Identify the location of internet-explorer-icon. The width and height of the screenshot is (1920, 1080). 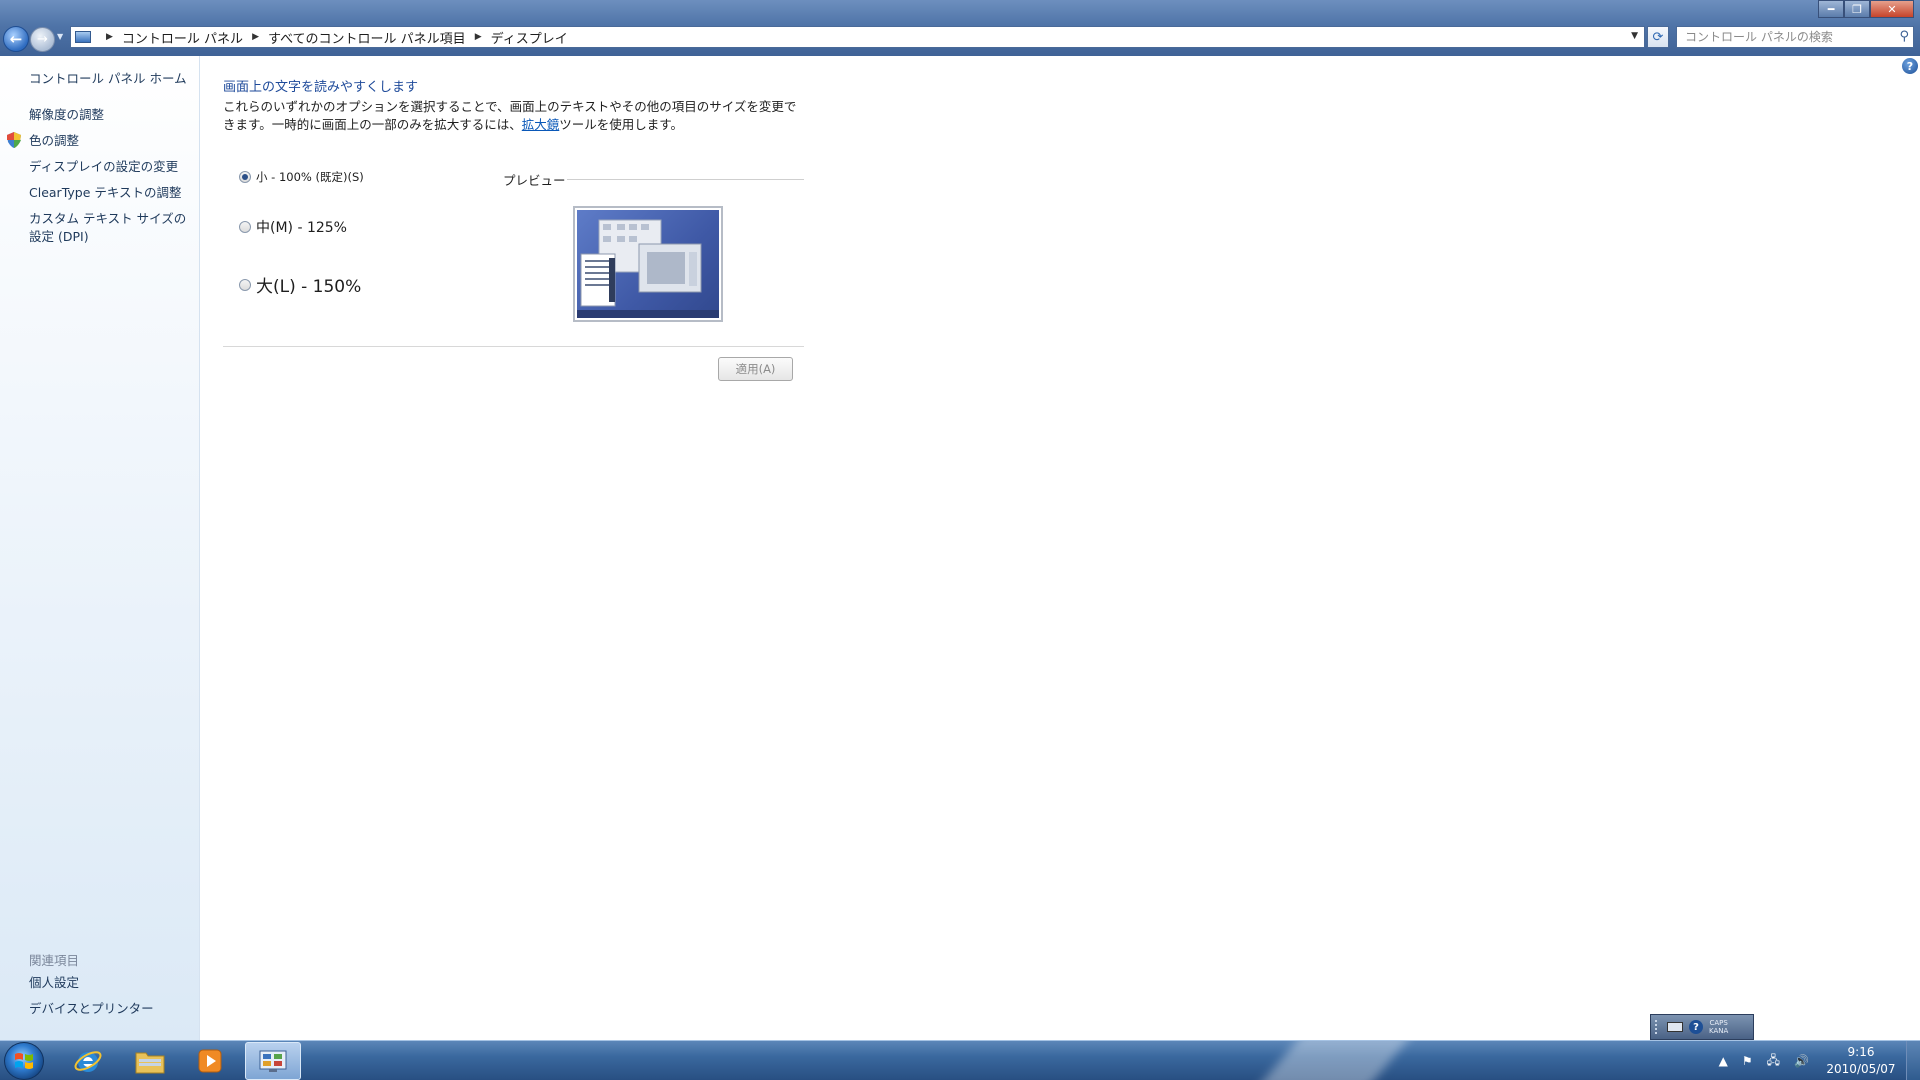
(88, 1061).